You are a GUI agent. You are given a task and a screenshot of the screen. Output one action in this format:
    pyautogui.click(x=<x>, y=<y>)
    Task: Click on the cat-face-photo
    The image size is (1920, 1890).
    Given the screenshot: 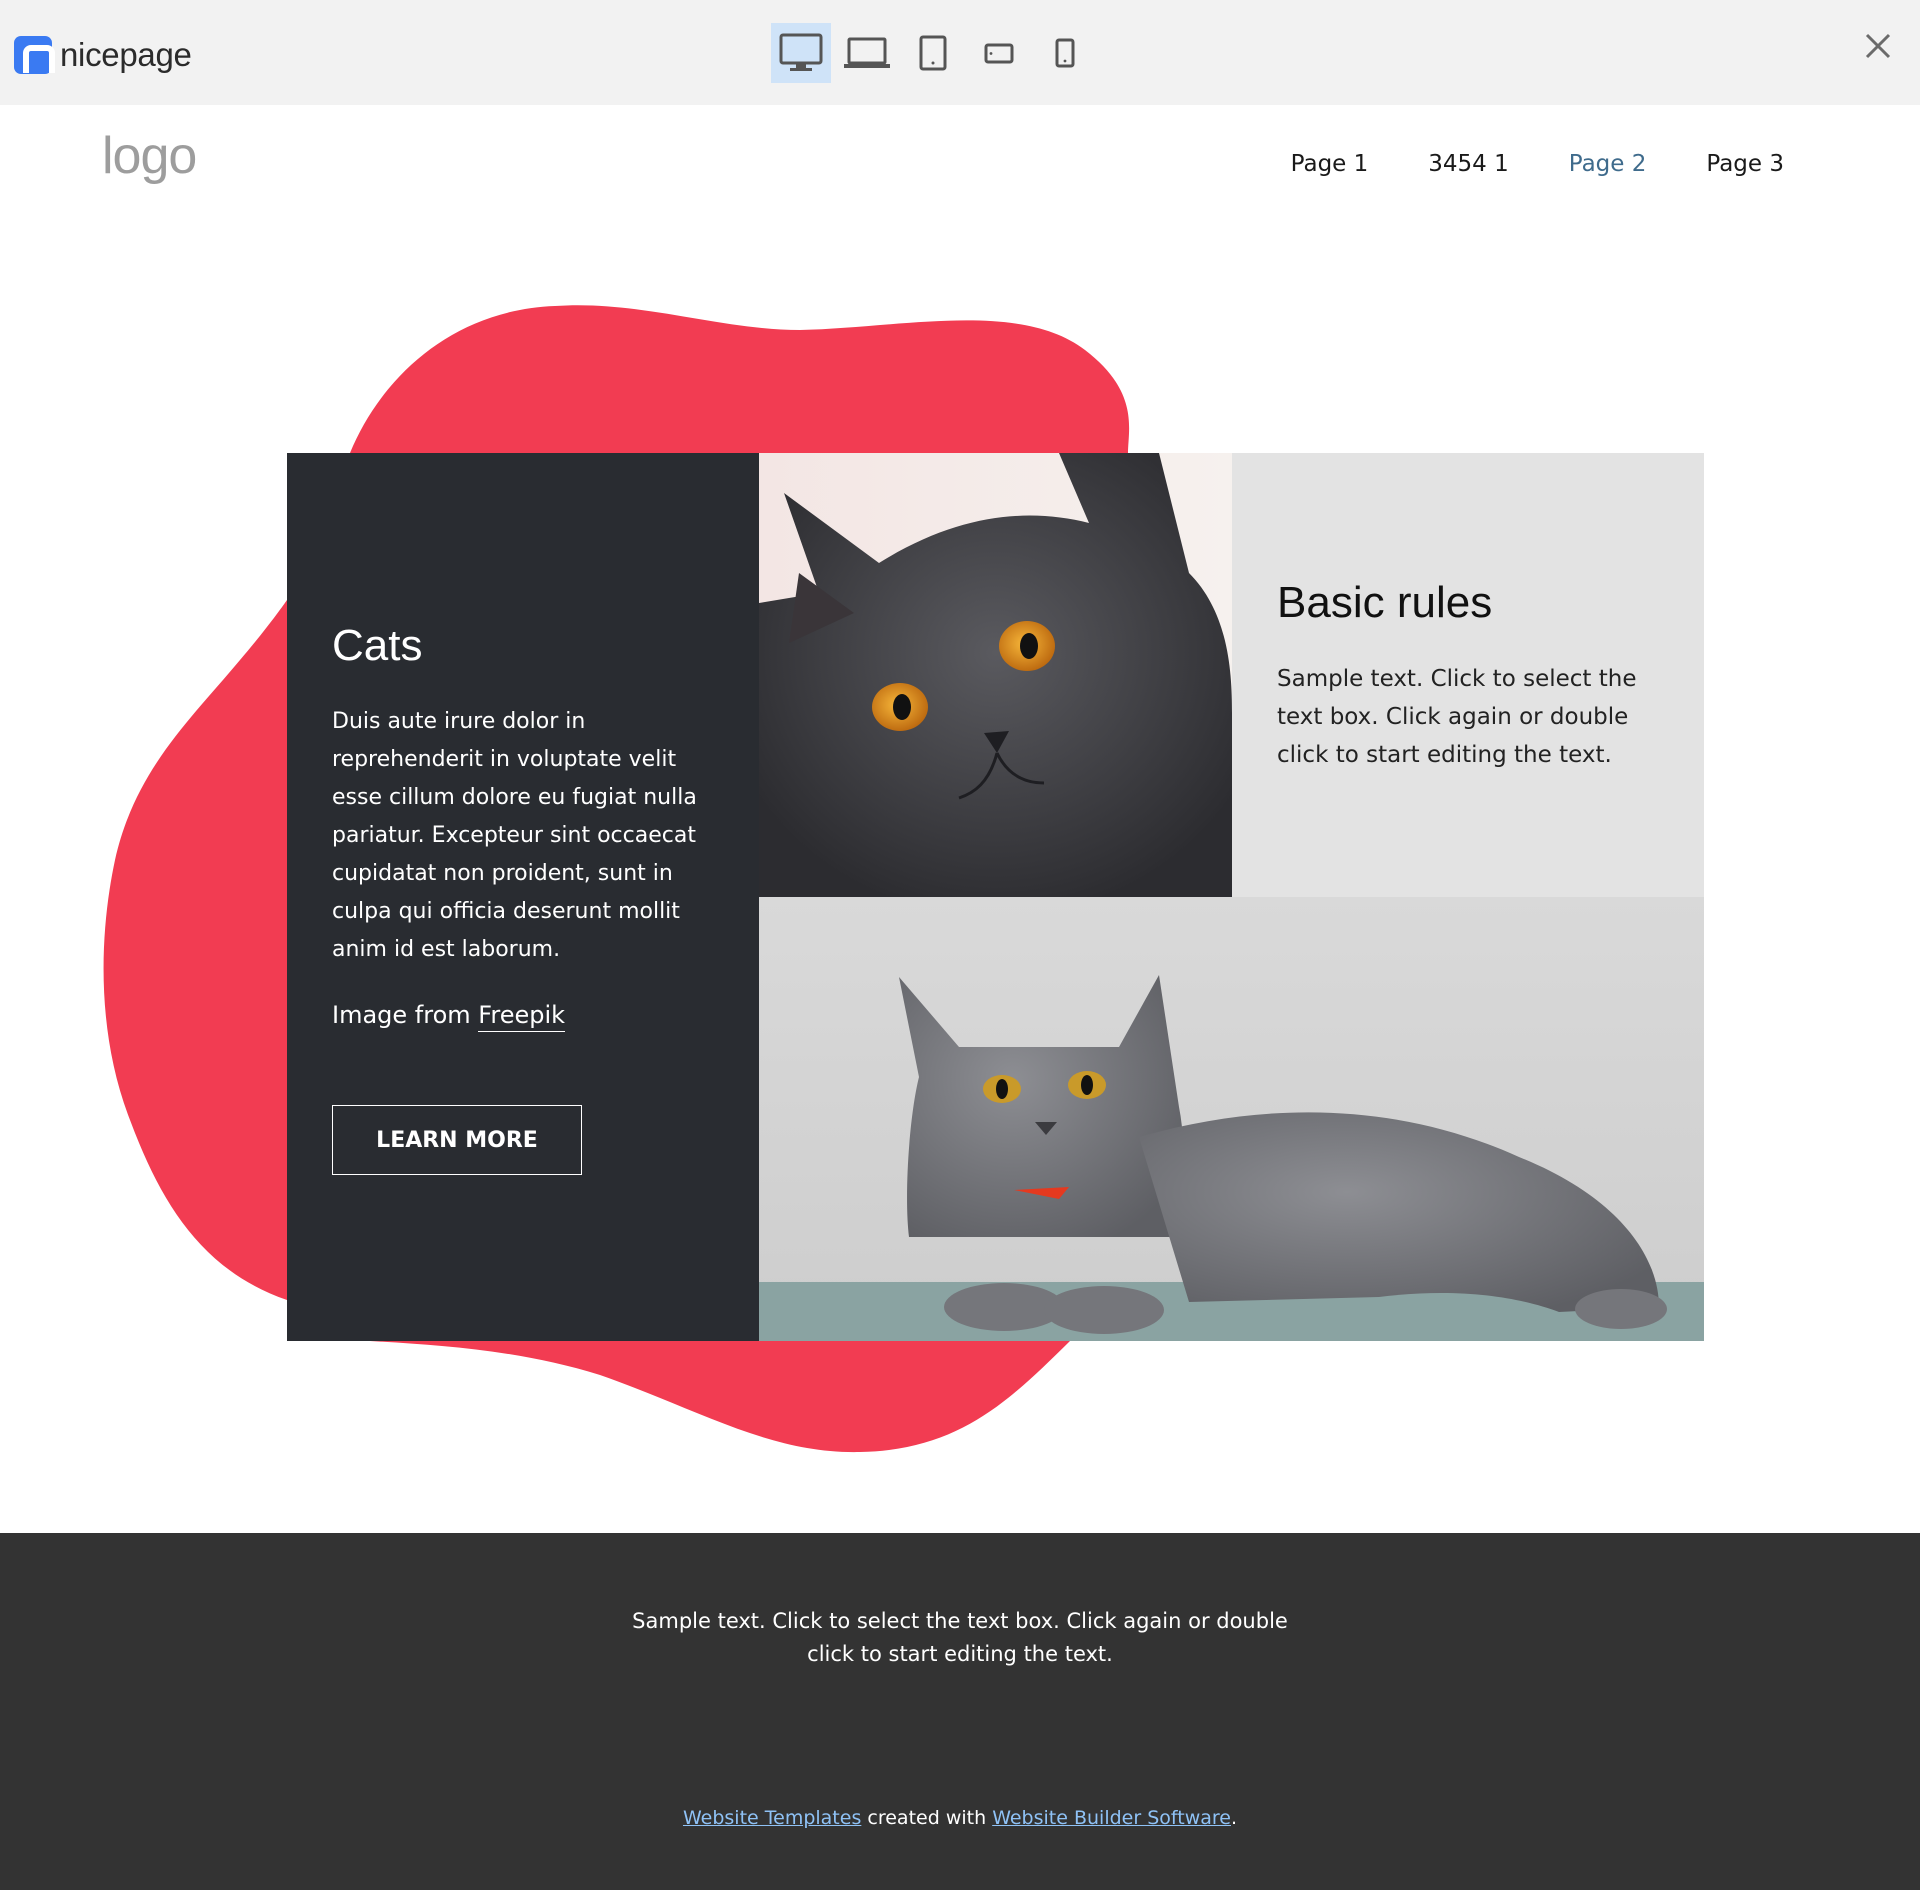 What is the action you would take?
    pyautogui.click(x=995, y=675)
    